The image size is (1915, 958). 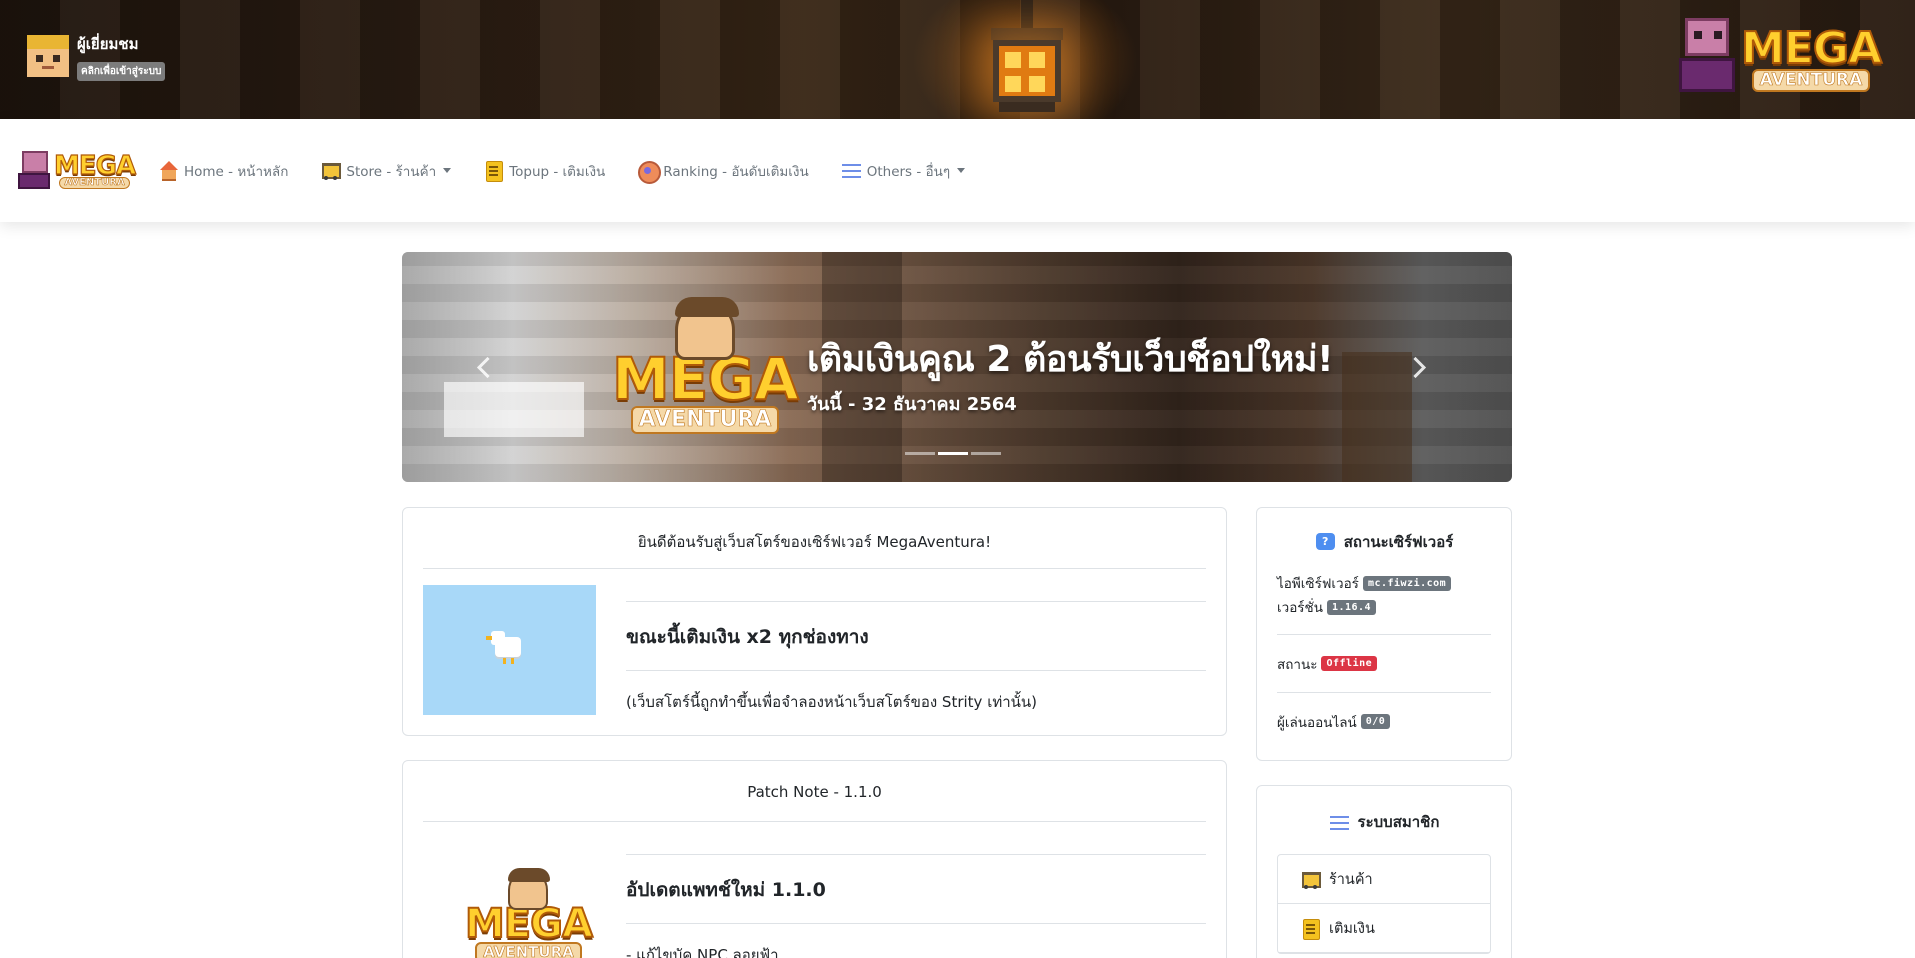 I want to click on nav-home: Home - หน้าหลัก, so click(x=223, y=171).